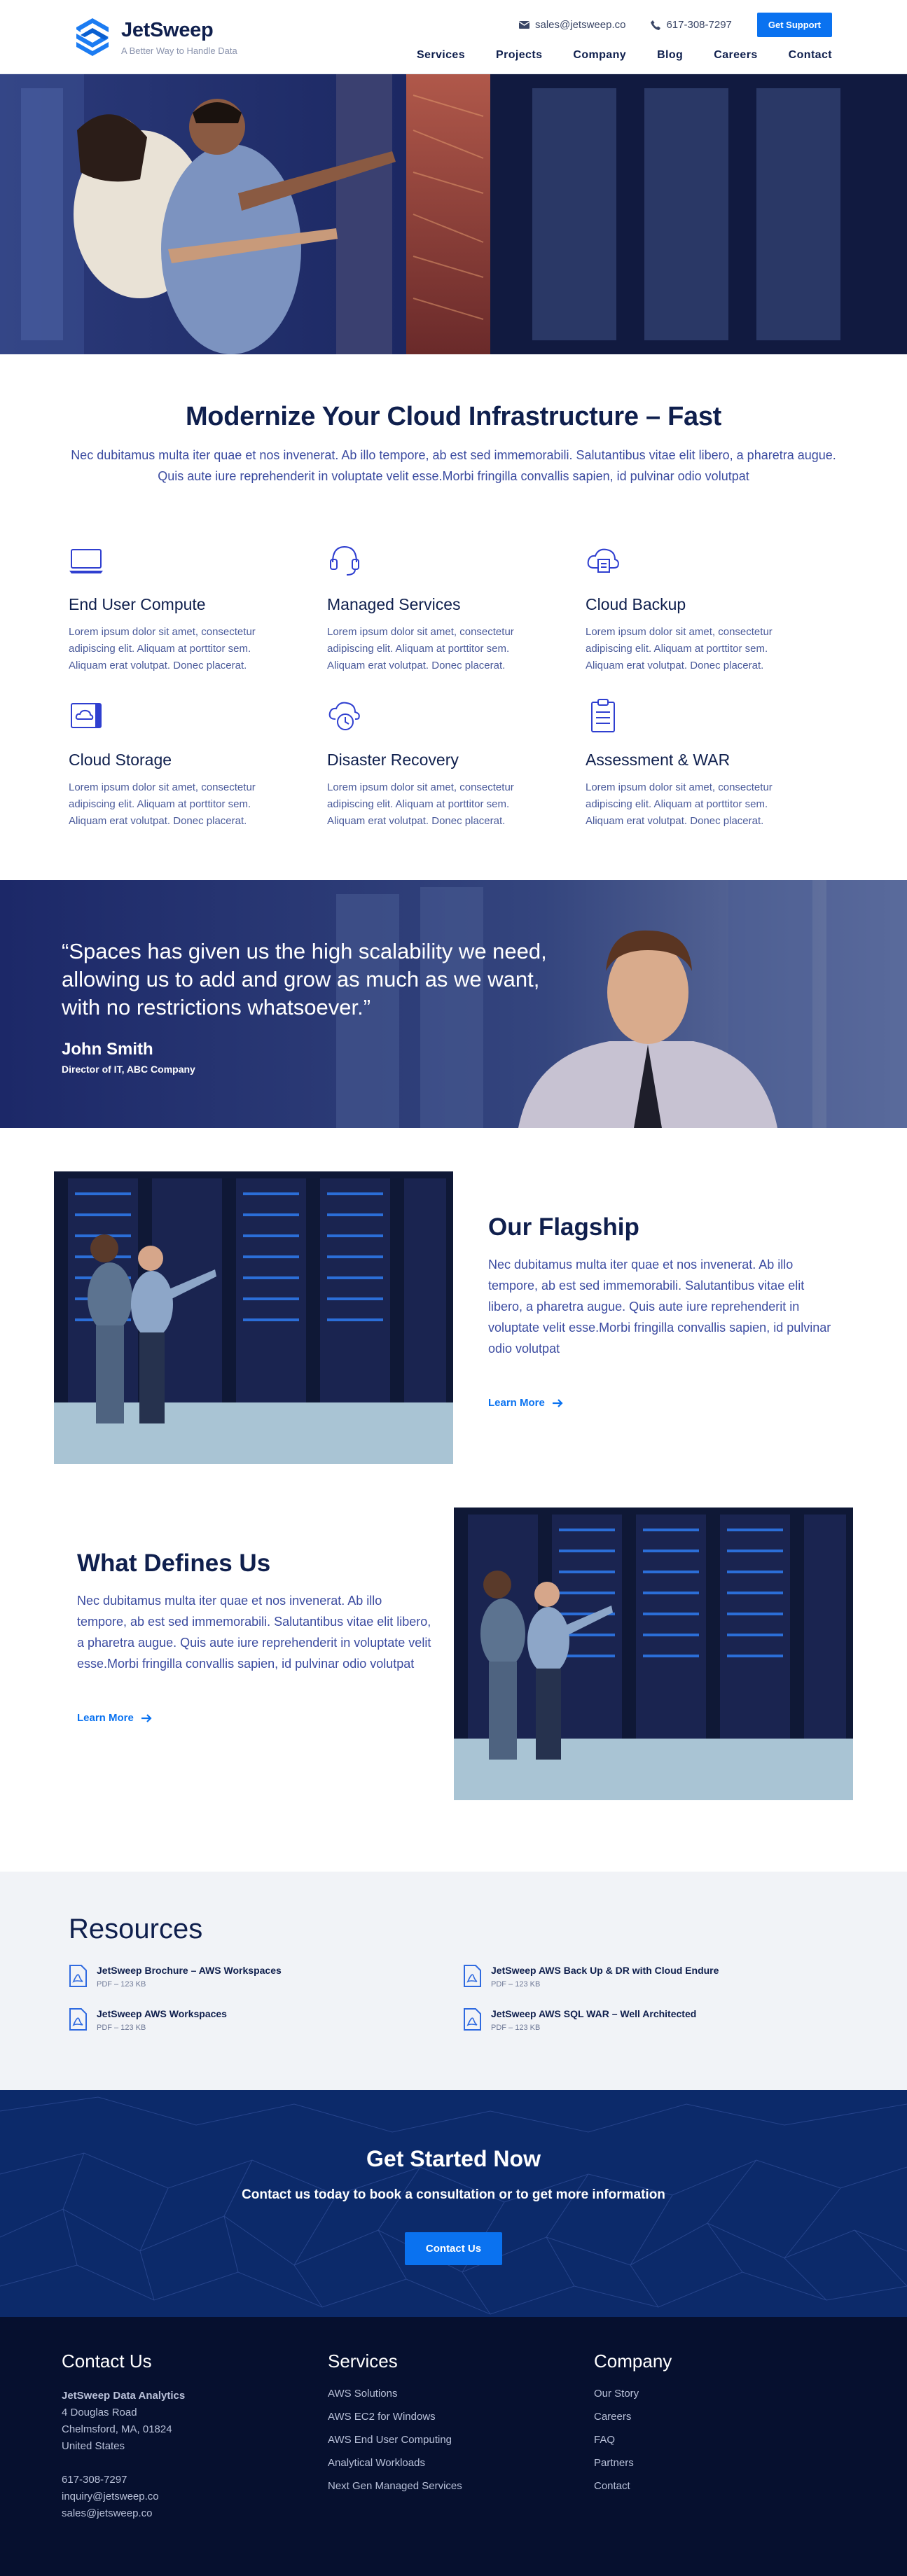 This screenshot has height=2576, width=907. What do you see at coordinates (86, 561) in the screenshot?
I see `laptop-icon` at bounding box center [86, 561].